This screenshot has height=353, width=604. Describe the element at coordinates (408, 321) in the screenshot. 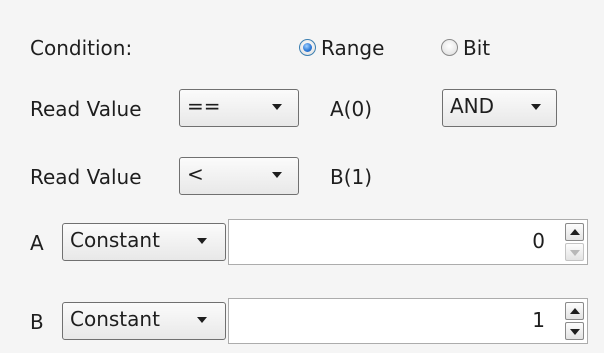

I see `operand-b-value-field: 1` at that location.